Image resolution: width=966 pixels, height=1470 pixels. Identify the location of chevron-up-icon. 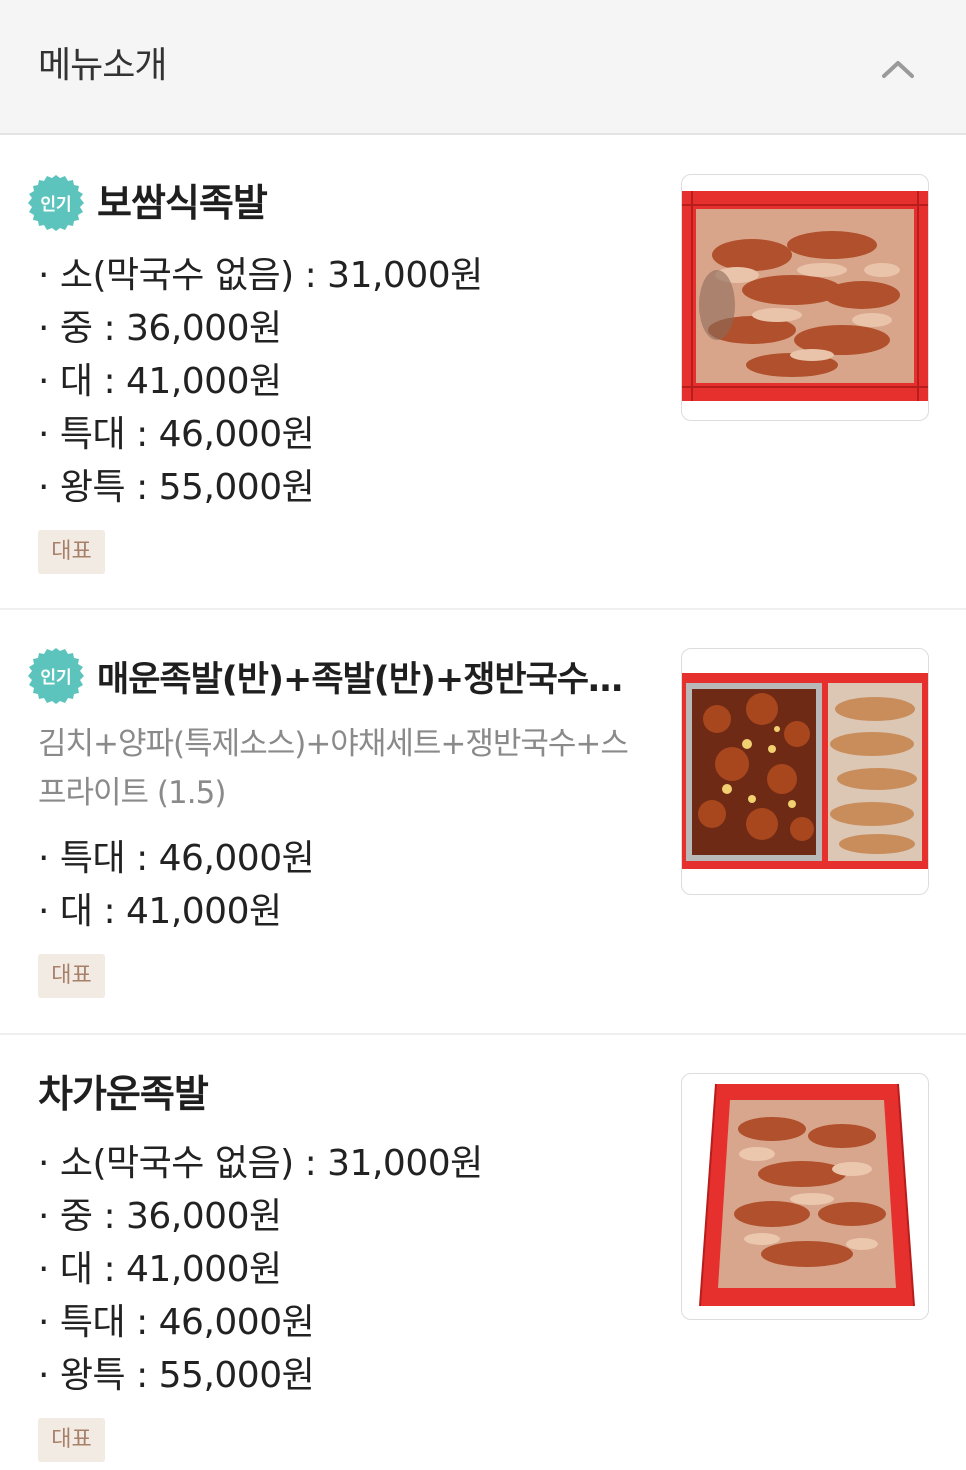
(898, 69).